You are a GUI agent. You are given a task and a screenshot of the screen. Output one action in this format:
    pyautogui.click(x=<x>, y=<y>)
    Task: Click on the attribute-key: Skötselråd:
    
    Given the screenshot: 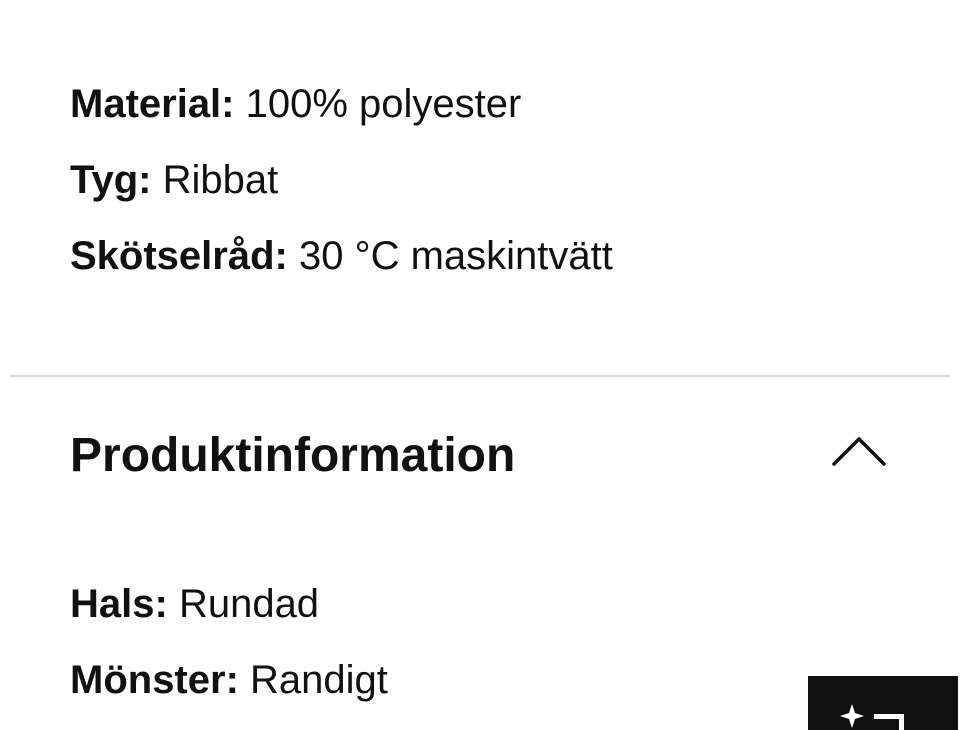 What is the action you would take?
    pyautogui.click(x=179, y=256)
    